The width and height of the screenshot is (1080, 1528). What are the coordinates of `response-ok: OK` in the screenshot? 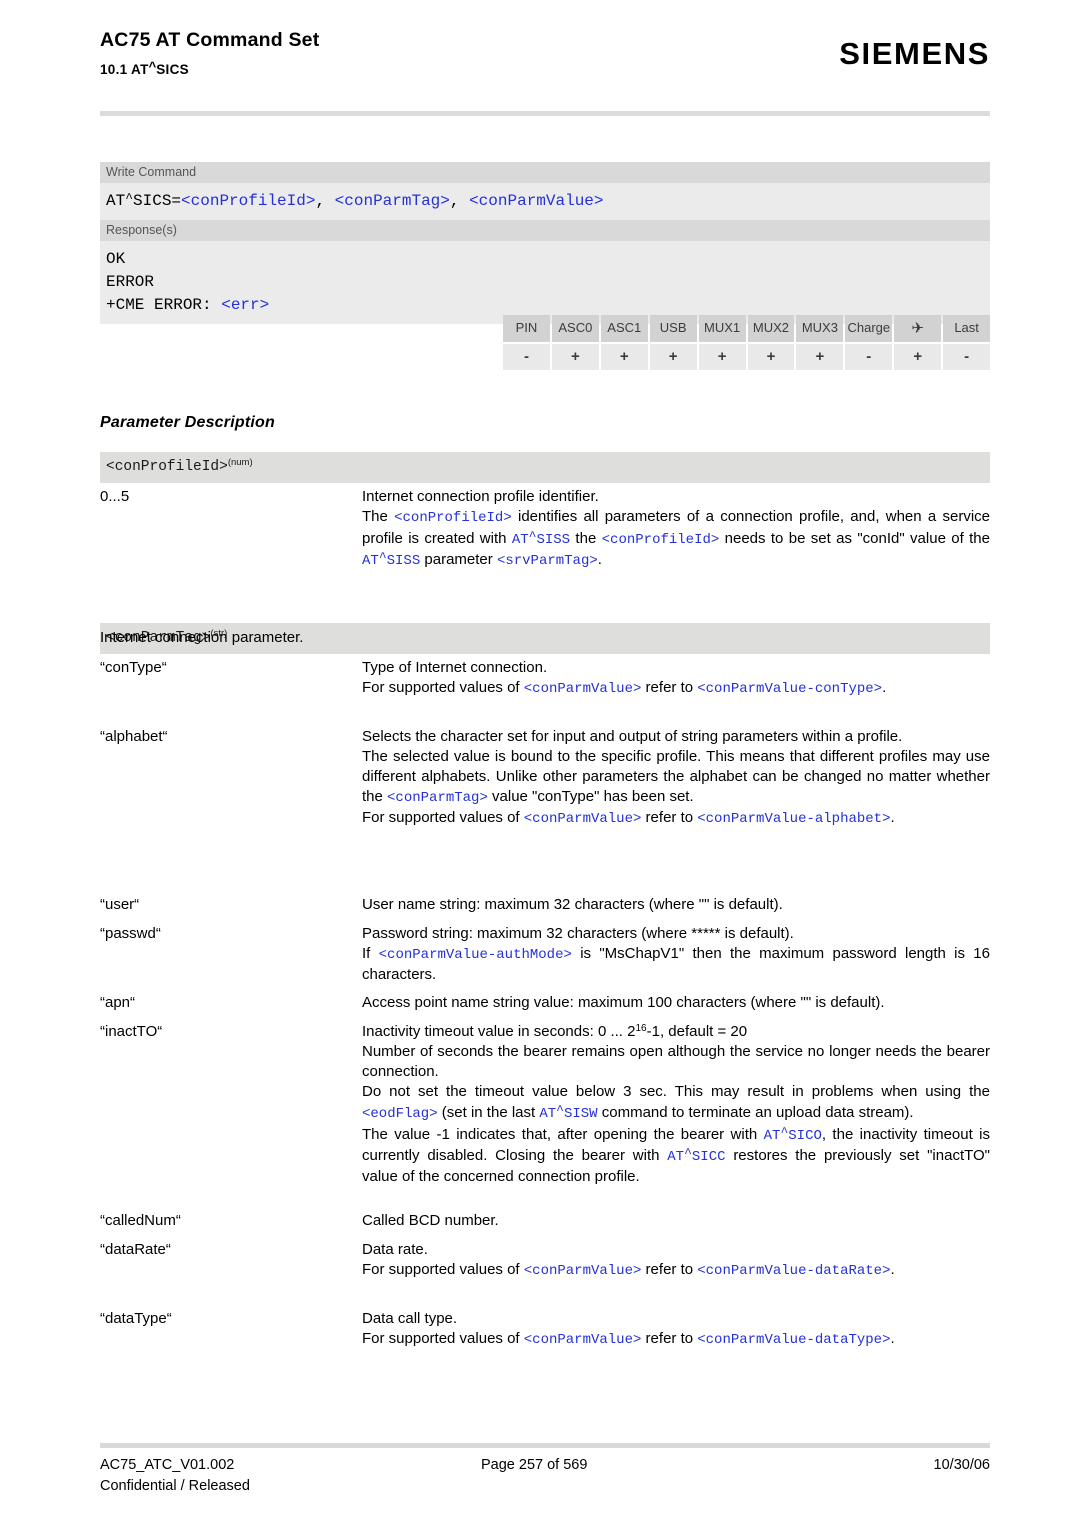 It's located at (116, 259).